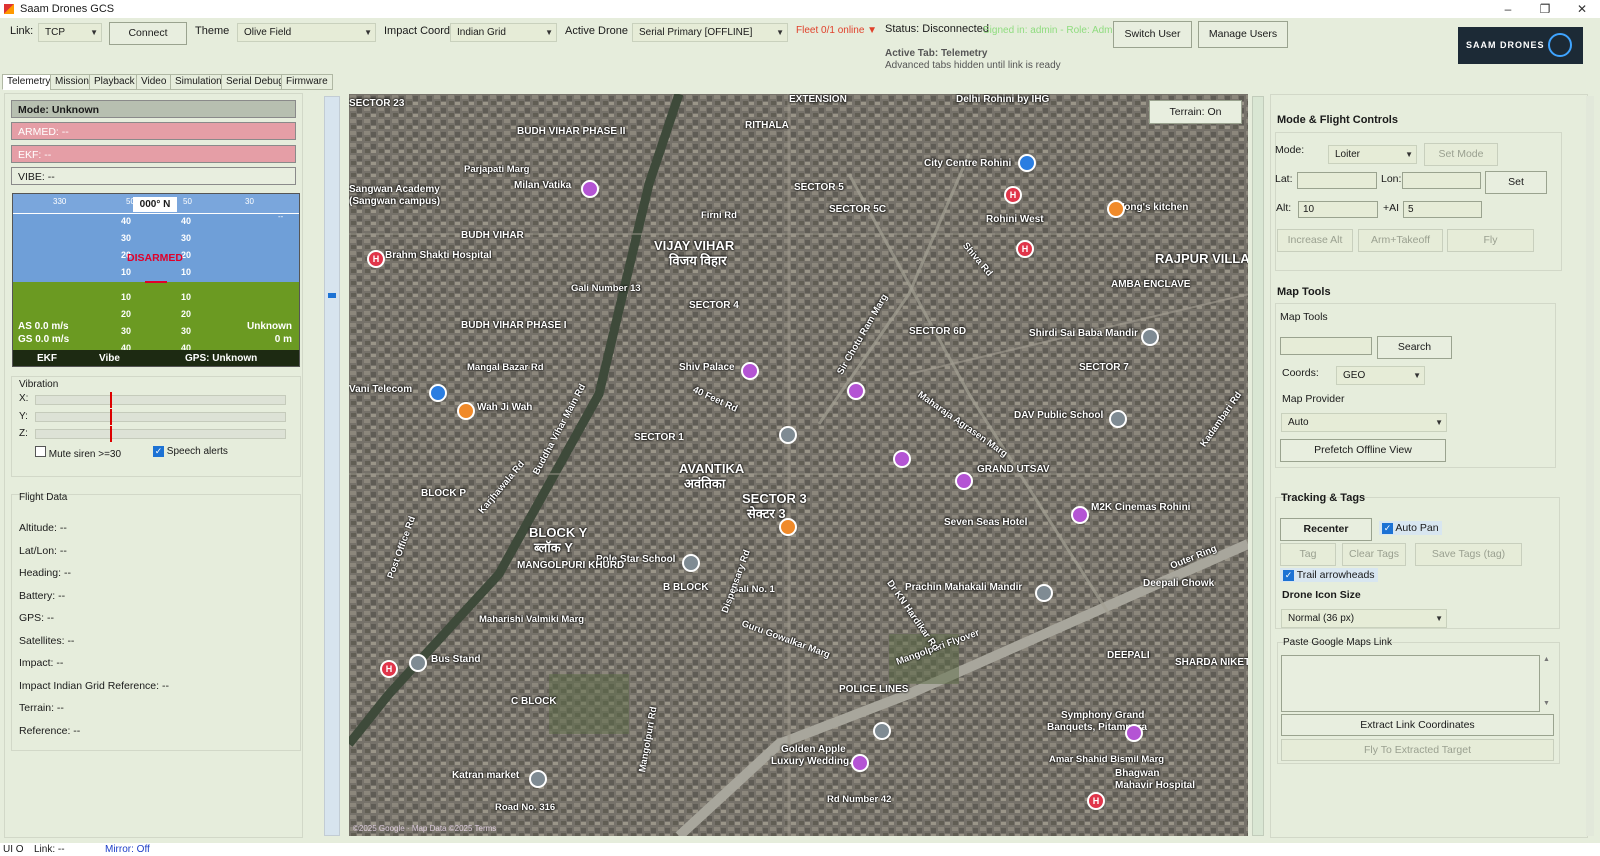  What do you see at coordinates (1417, 725) in the screenshot?
I see `extract-link-button: Extract Link Coordinates` at bounding box center [1417, 725].